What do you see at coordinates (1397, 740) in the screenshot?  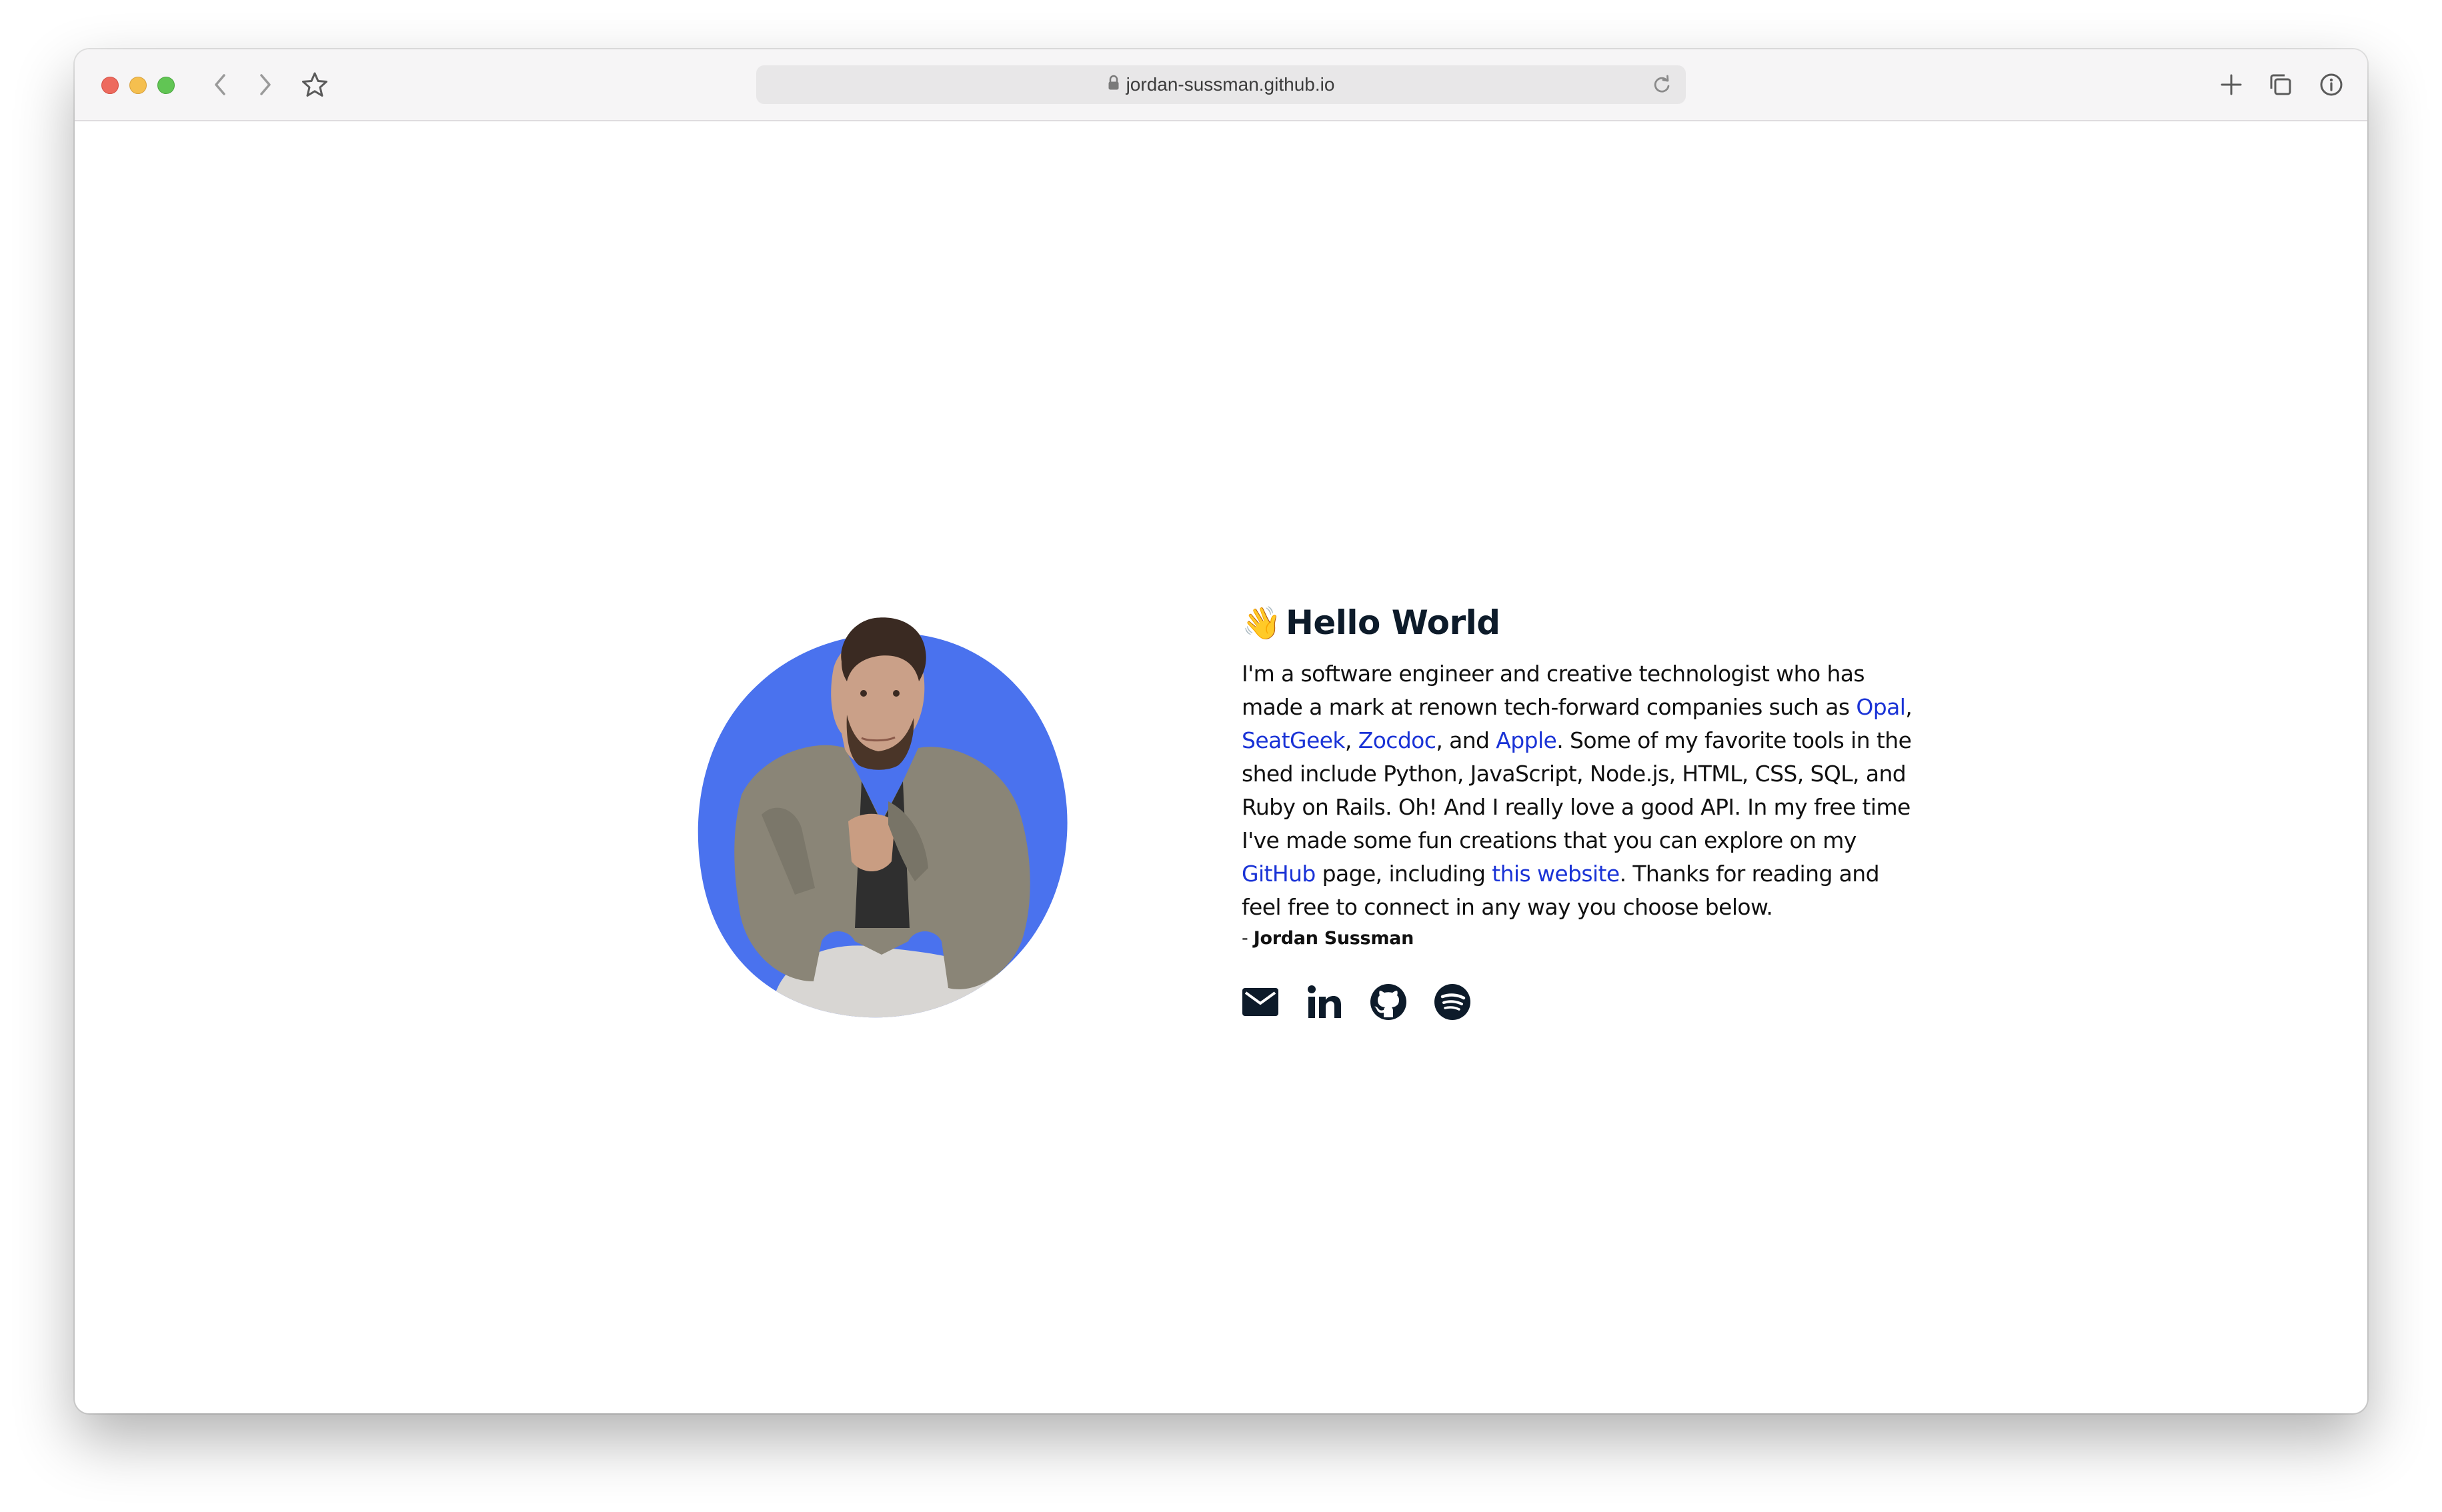 I see `link-zocdoc: Zocdoc` at bounding box center [1397, 740].